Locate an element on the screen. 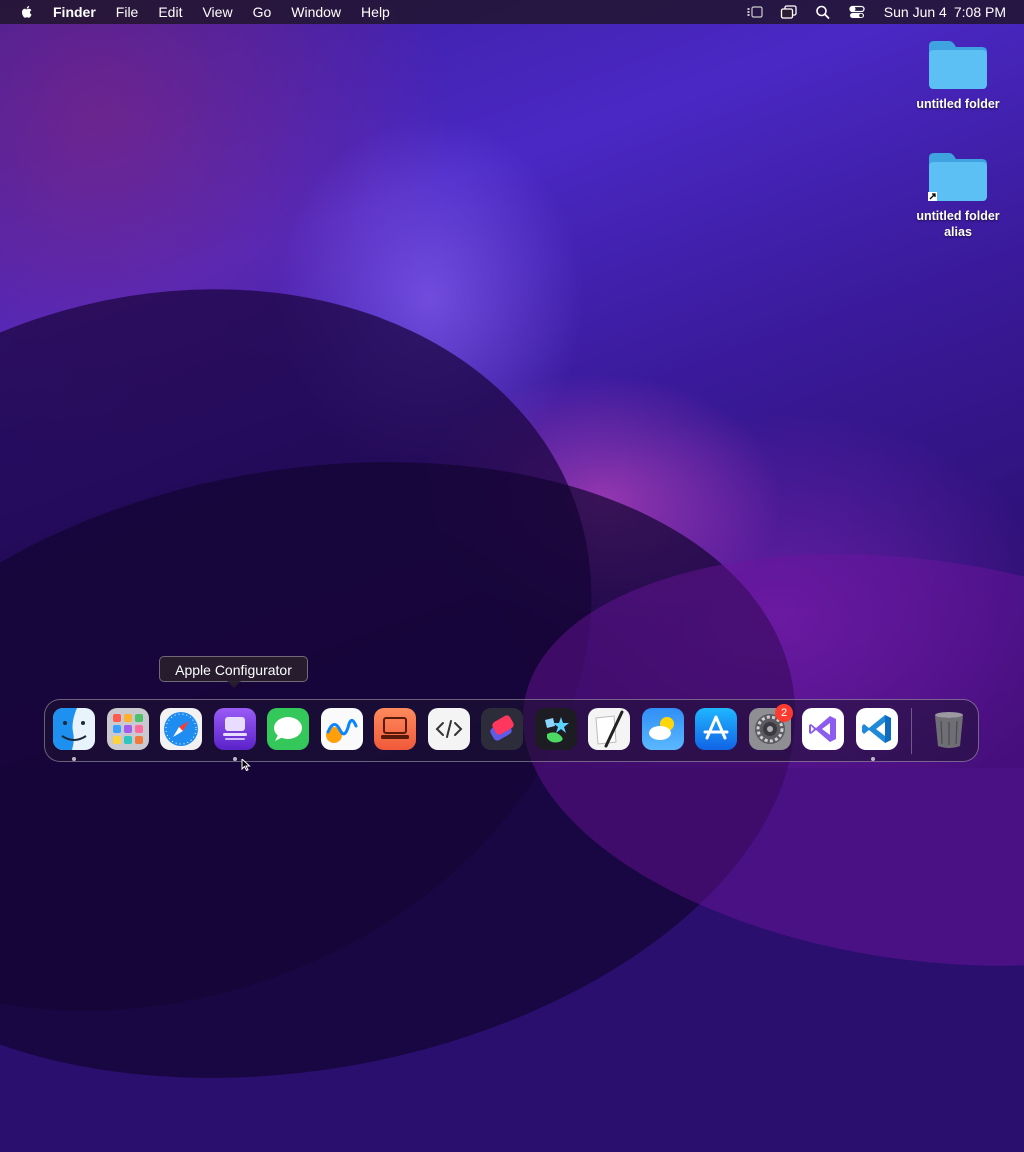 Image resolution: width=1024 pixels, height=1152 pixels. menu-go: Go is located at coordinates (262, 12).